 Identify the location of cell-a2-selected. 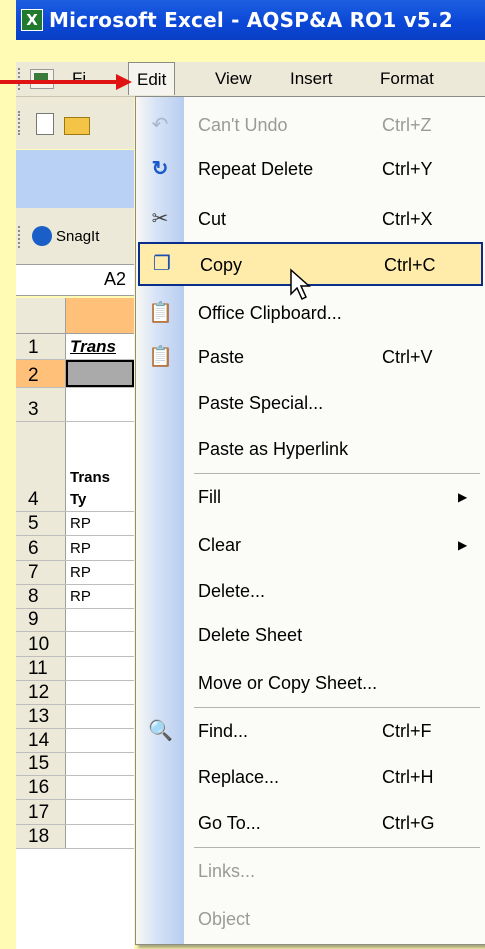
(100, 373).